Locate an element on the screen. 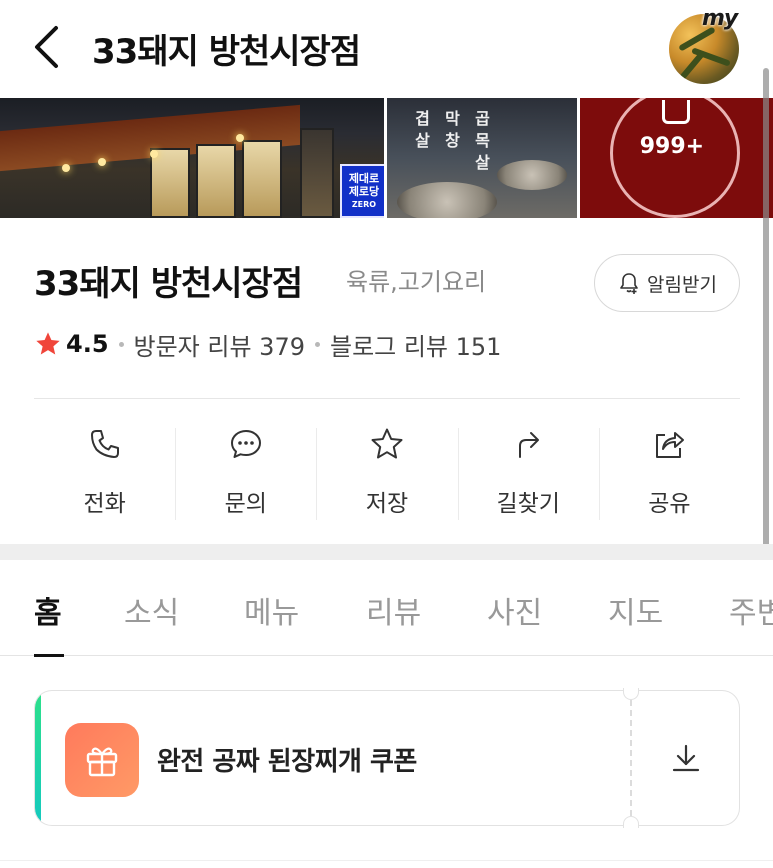  coupon-download-button is located at coordinates (685, 758).